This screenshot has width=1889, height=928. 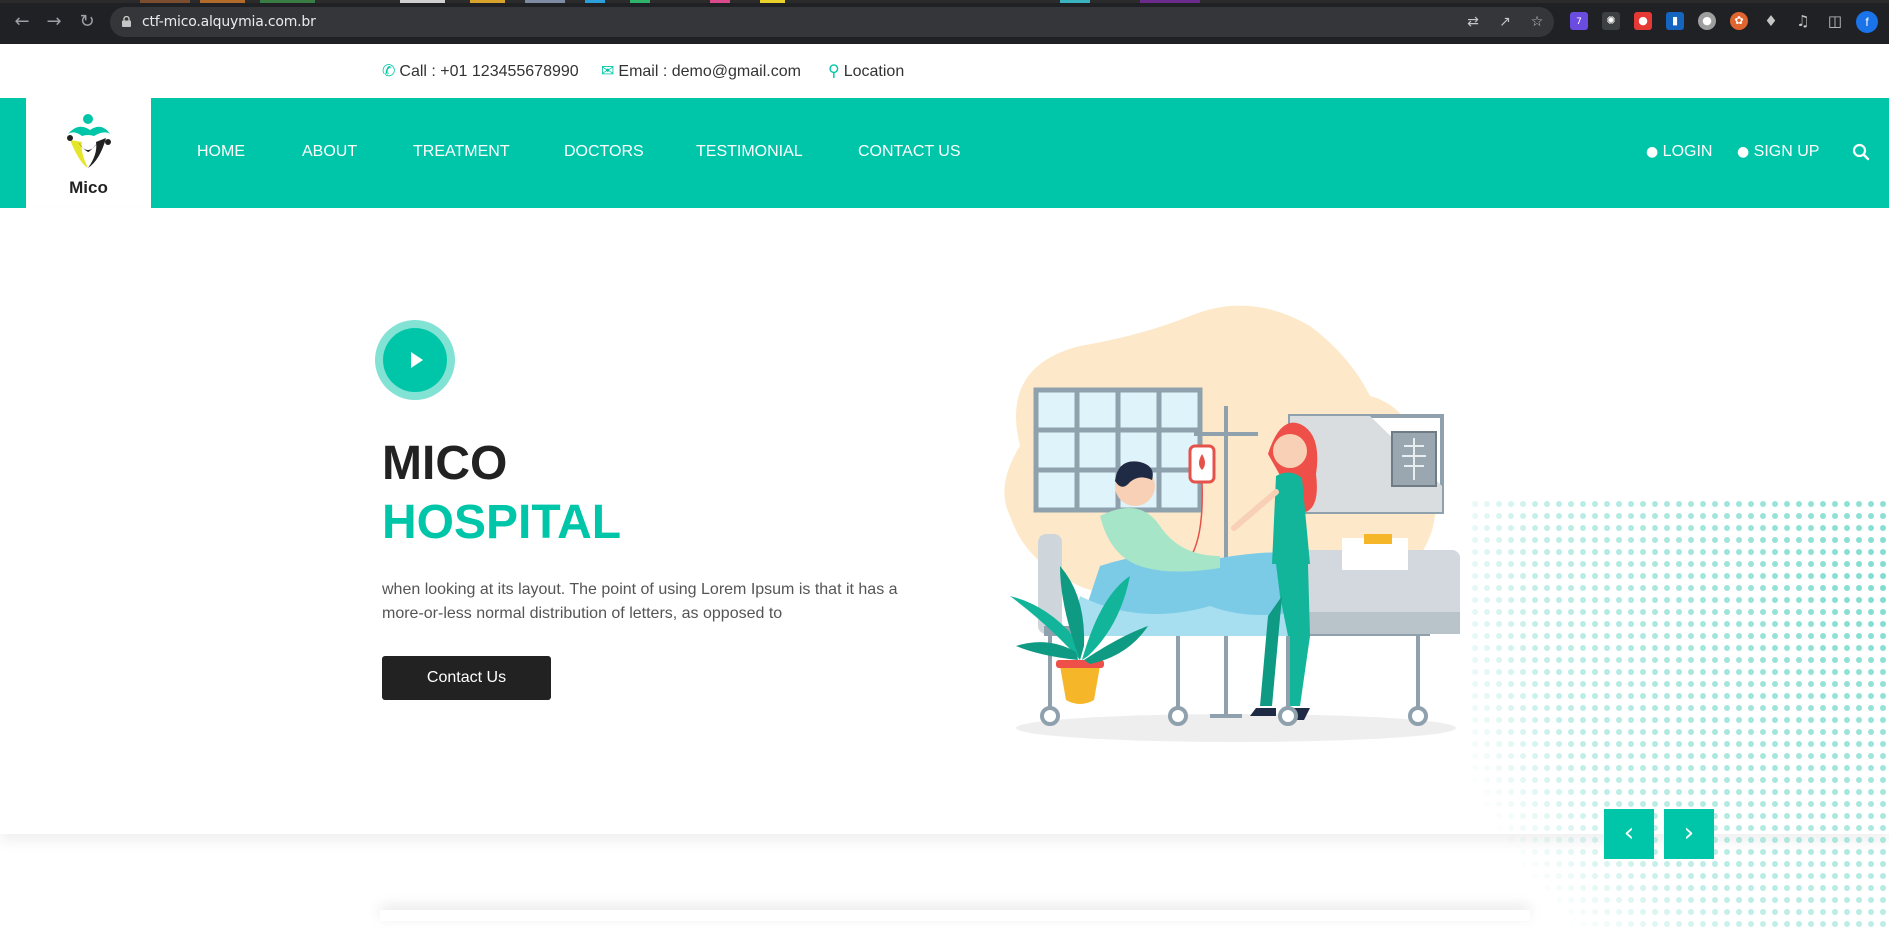 I want to click on logo-text: Mico, so click(x=88, y=187).